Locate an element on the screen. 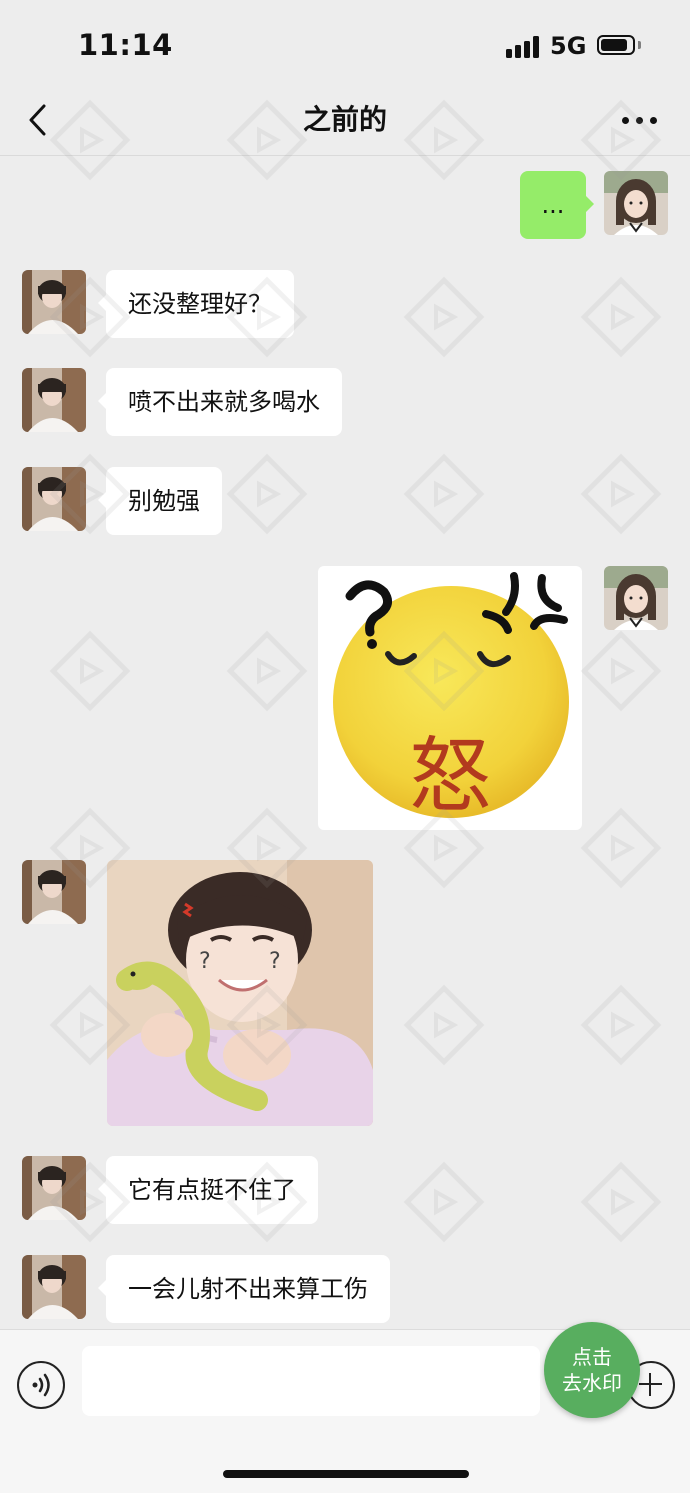  message-row-in: 喷不出来就多喝水 is located at coordinates (345, 402).